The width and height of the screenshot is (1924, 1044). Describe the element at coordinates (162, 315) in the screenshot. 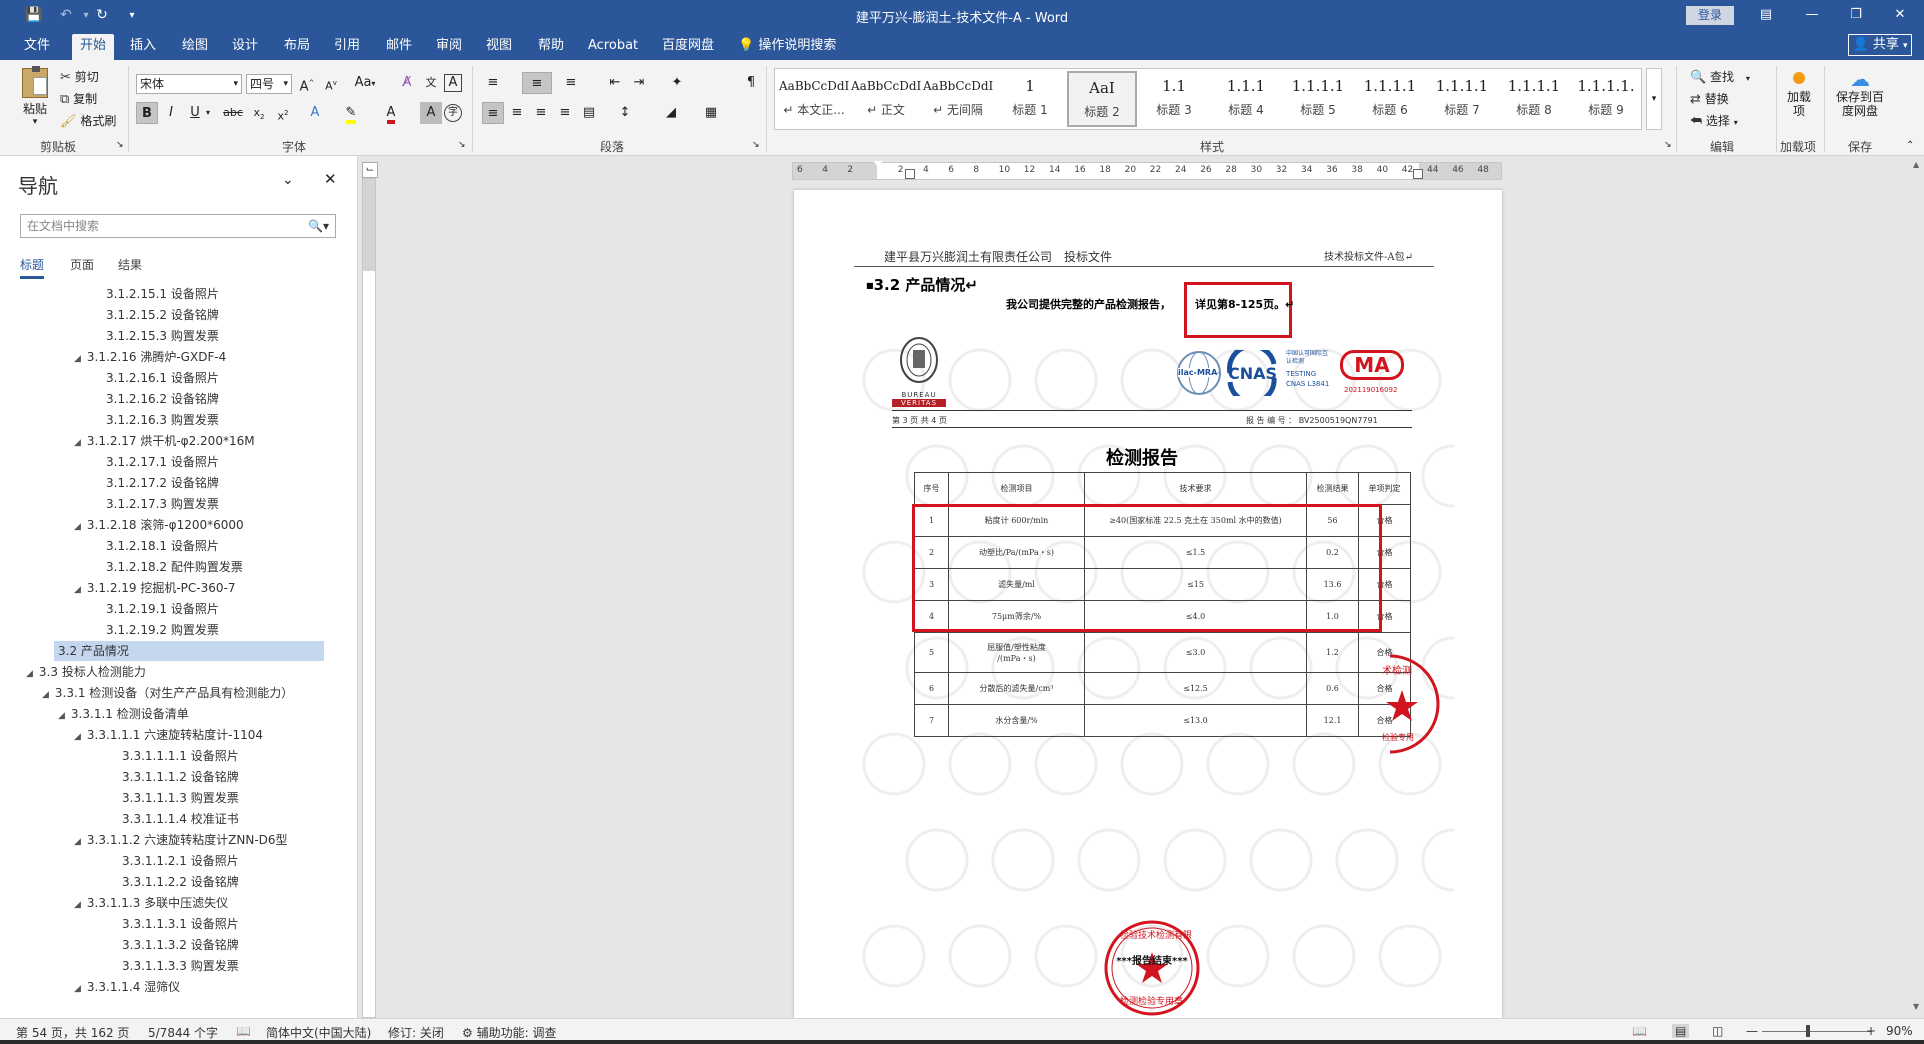

I see `nav-heading-item: 3.1.2.15.2 设备铭牌` at that location.